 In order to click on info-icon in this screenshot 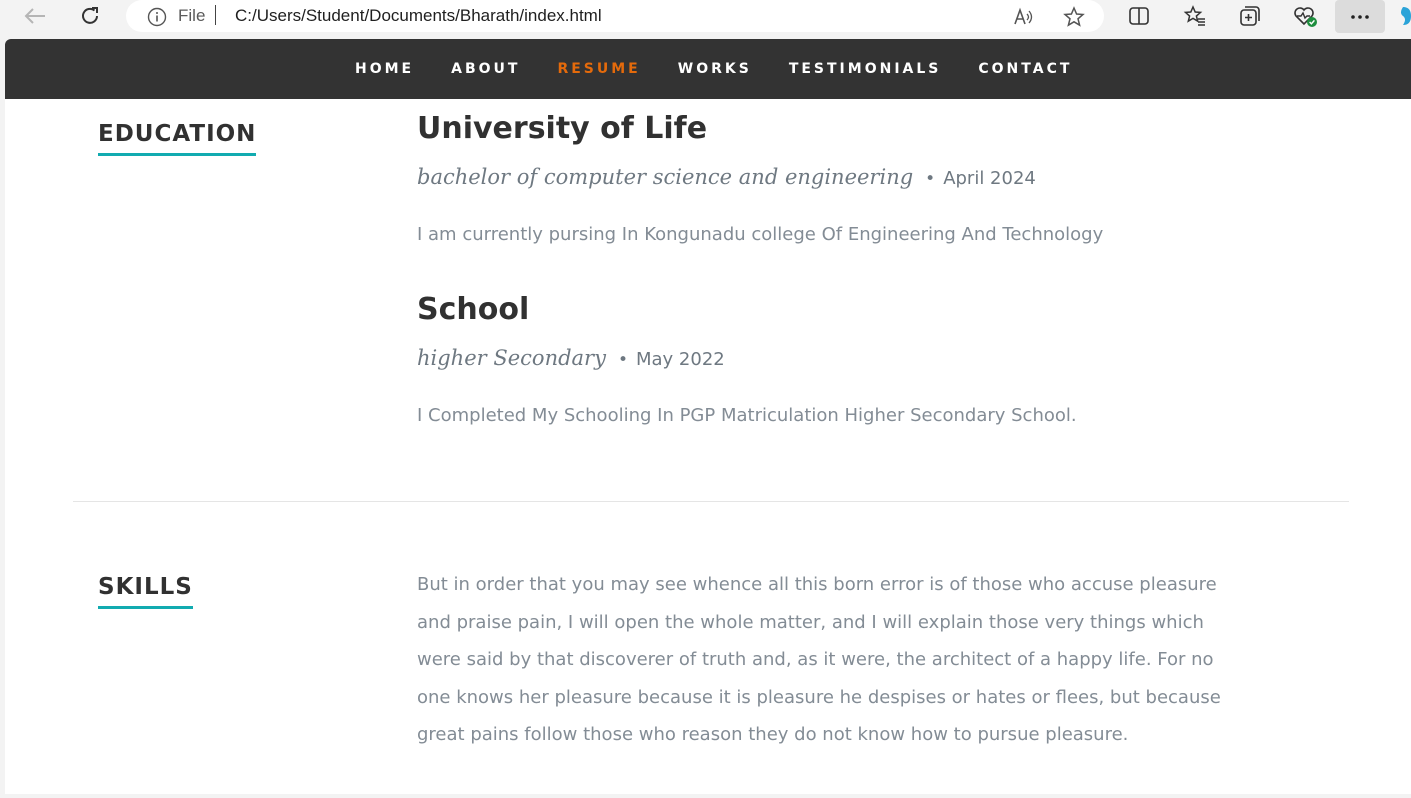, I will do `click(157, 17)`.